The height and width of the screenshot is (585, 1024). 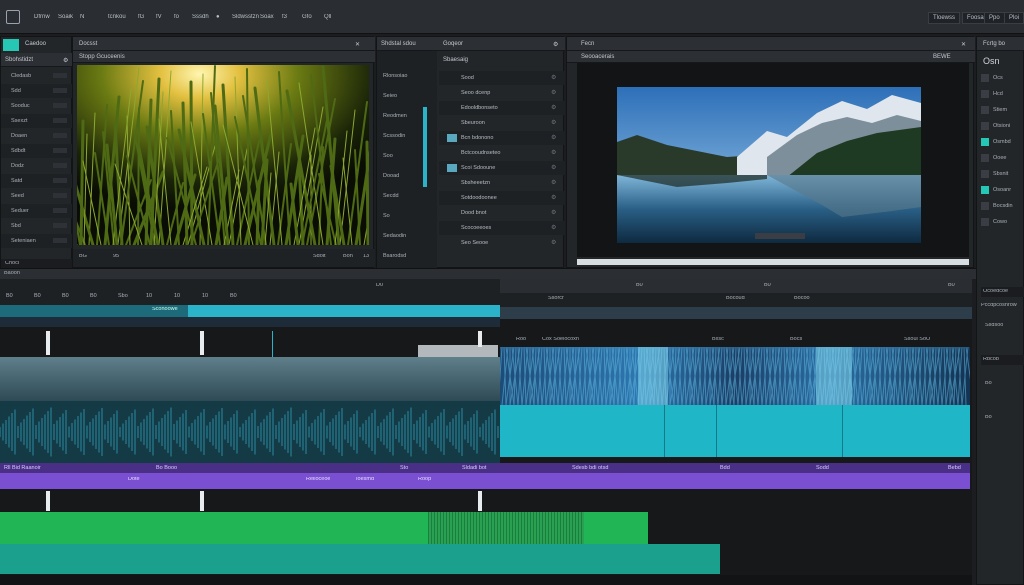 What do you see at coordinates (425, 147) in the screenshot?
I see `scrollbar` at bounding box center [425, 147].